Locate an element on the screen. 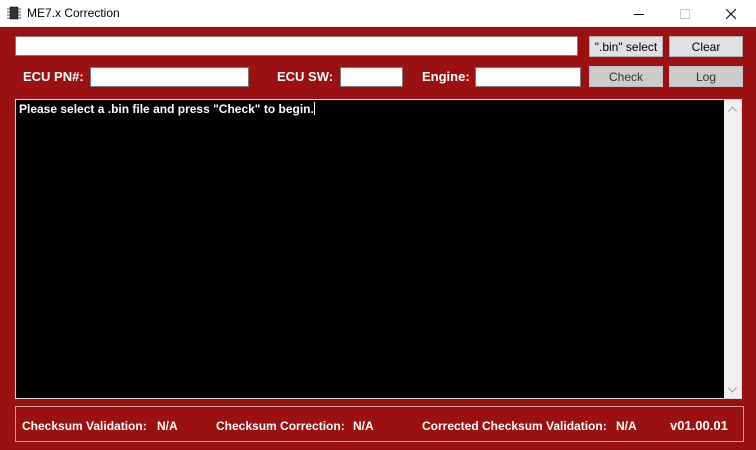 The height and width of the screenshot is (450, 756). corrected-checksum-validation-label: Corrected Checksum Validation: is located at coordinates (514, 426).